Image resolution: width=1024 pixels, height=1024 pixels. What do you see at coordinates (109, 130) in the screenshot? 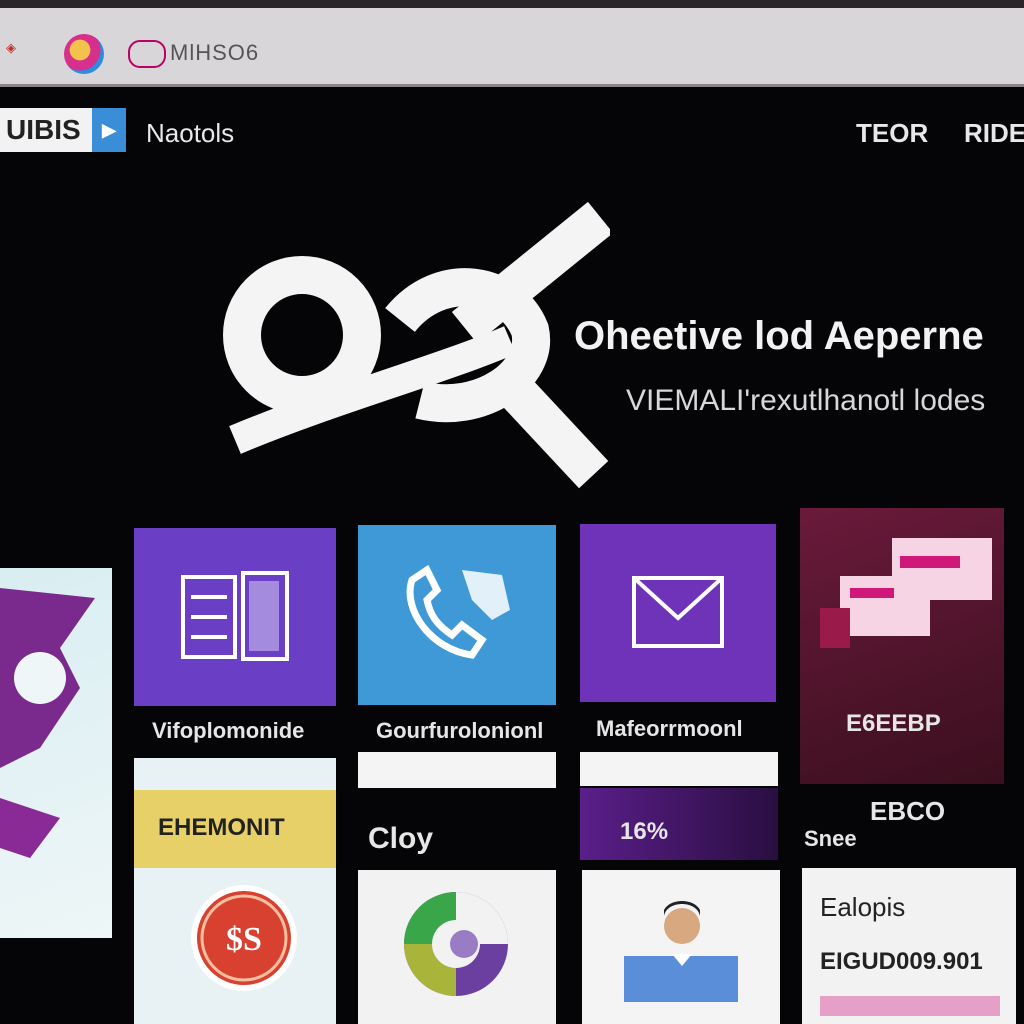
I see `brand-icon: ▶` at bounding box center [109, 130].